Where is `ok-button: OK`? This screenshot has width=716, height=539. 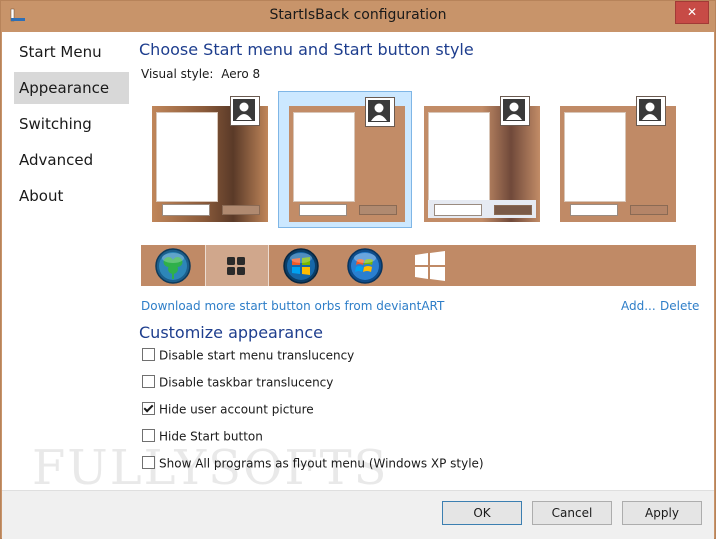 ok-button: OK is located at coordinates (482, 513).